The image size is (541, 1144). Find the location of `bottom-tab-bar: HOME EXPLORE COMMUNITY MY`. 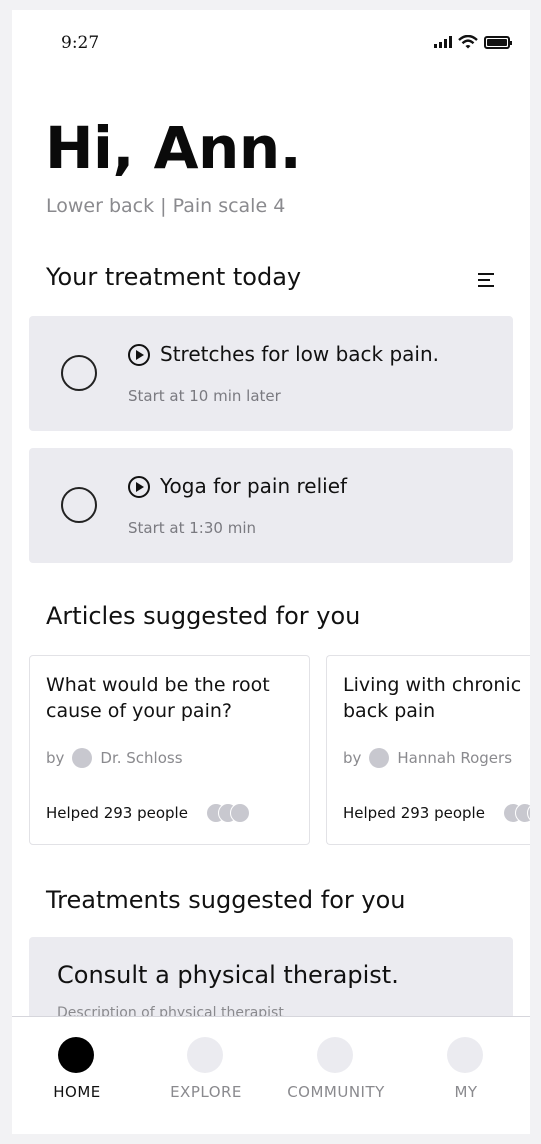

bottom-tab-bar: HOME EXPLORE COMMUNITY MY is located at coordinates (271, 1075).